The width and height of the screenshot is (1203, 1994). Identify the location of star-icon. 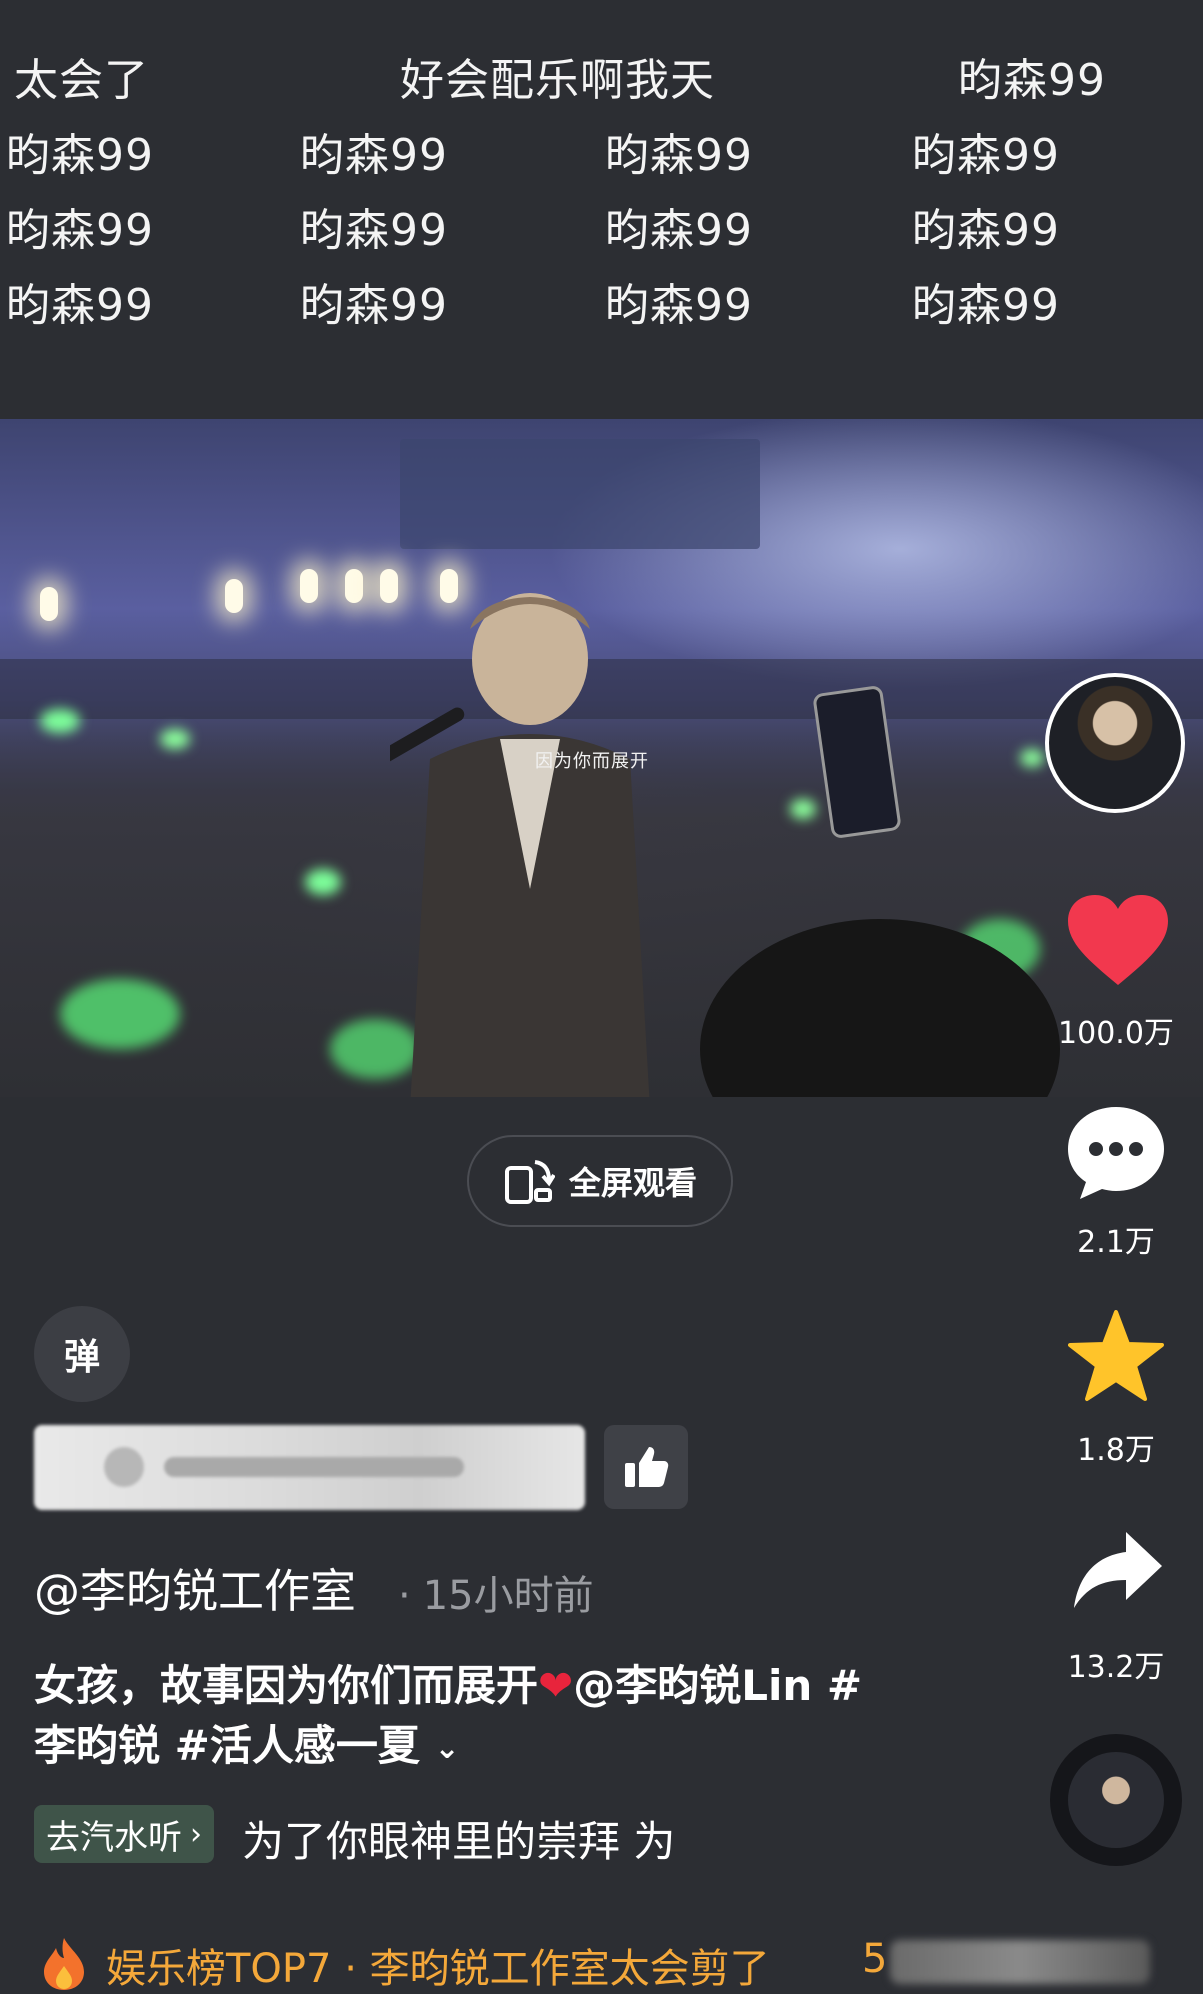
(1116, 1355).